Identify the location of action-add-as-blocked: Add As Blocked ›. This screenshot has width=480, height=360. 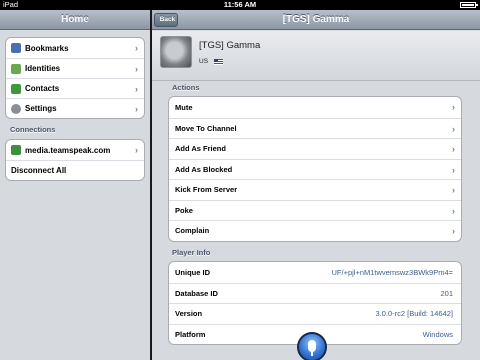
(315, 169).